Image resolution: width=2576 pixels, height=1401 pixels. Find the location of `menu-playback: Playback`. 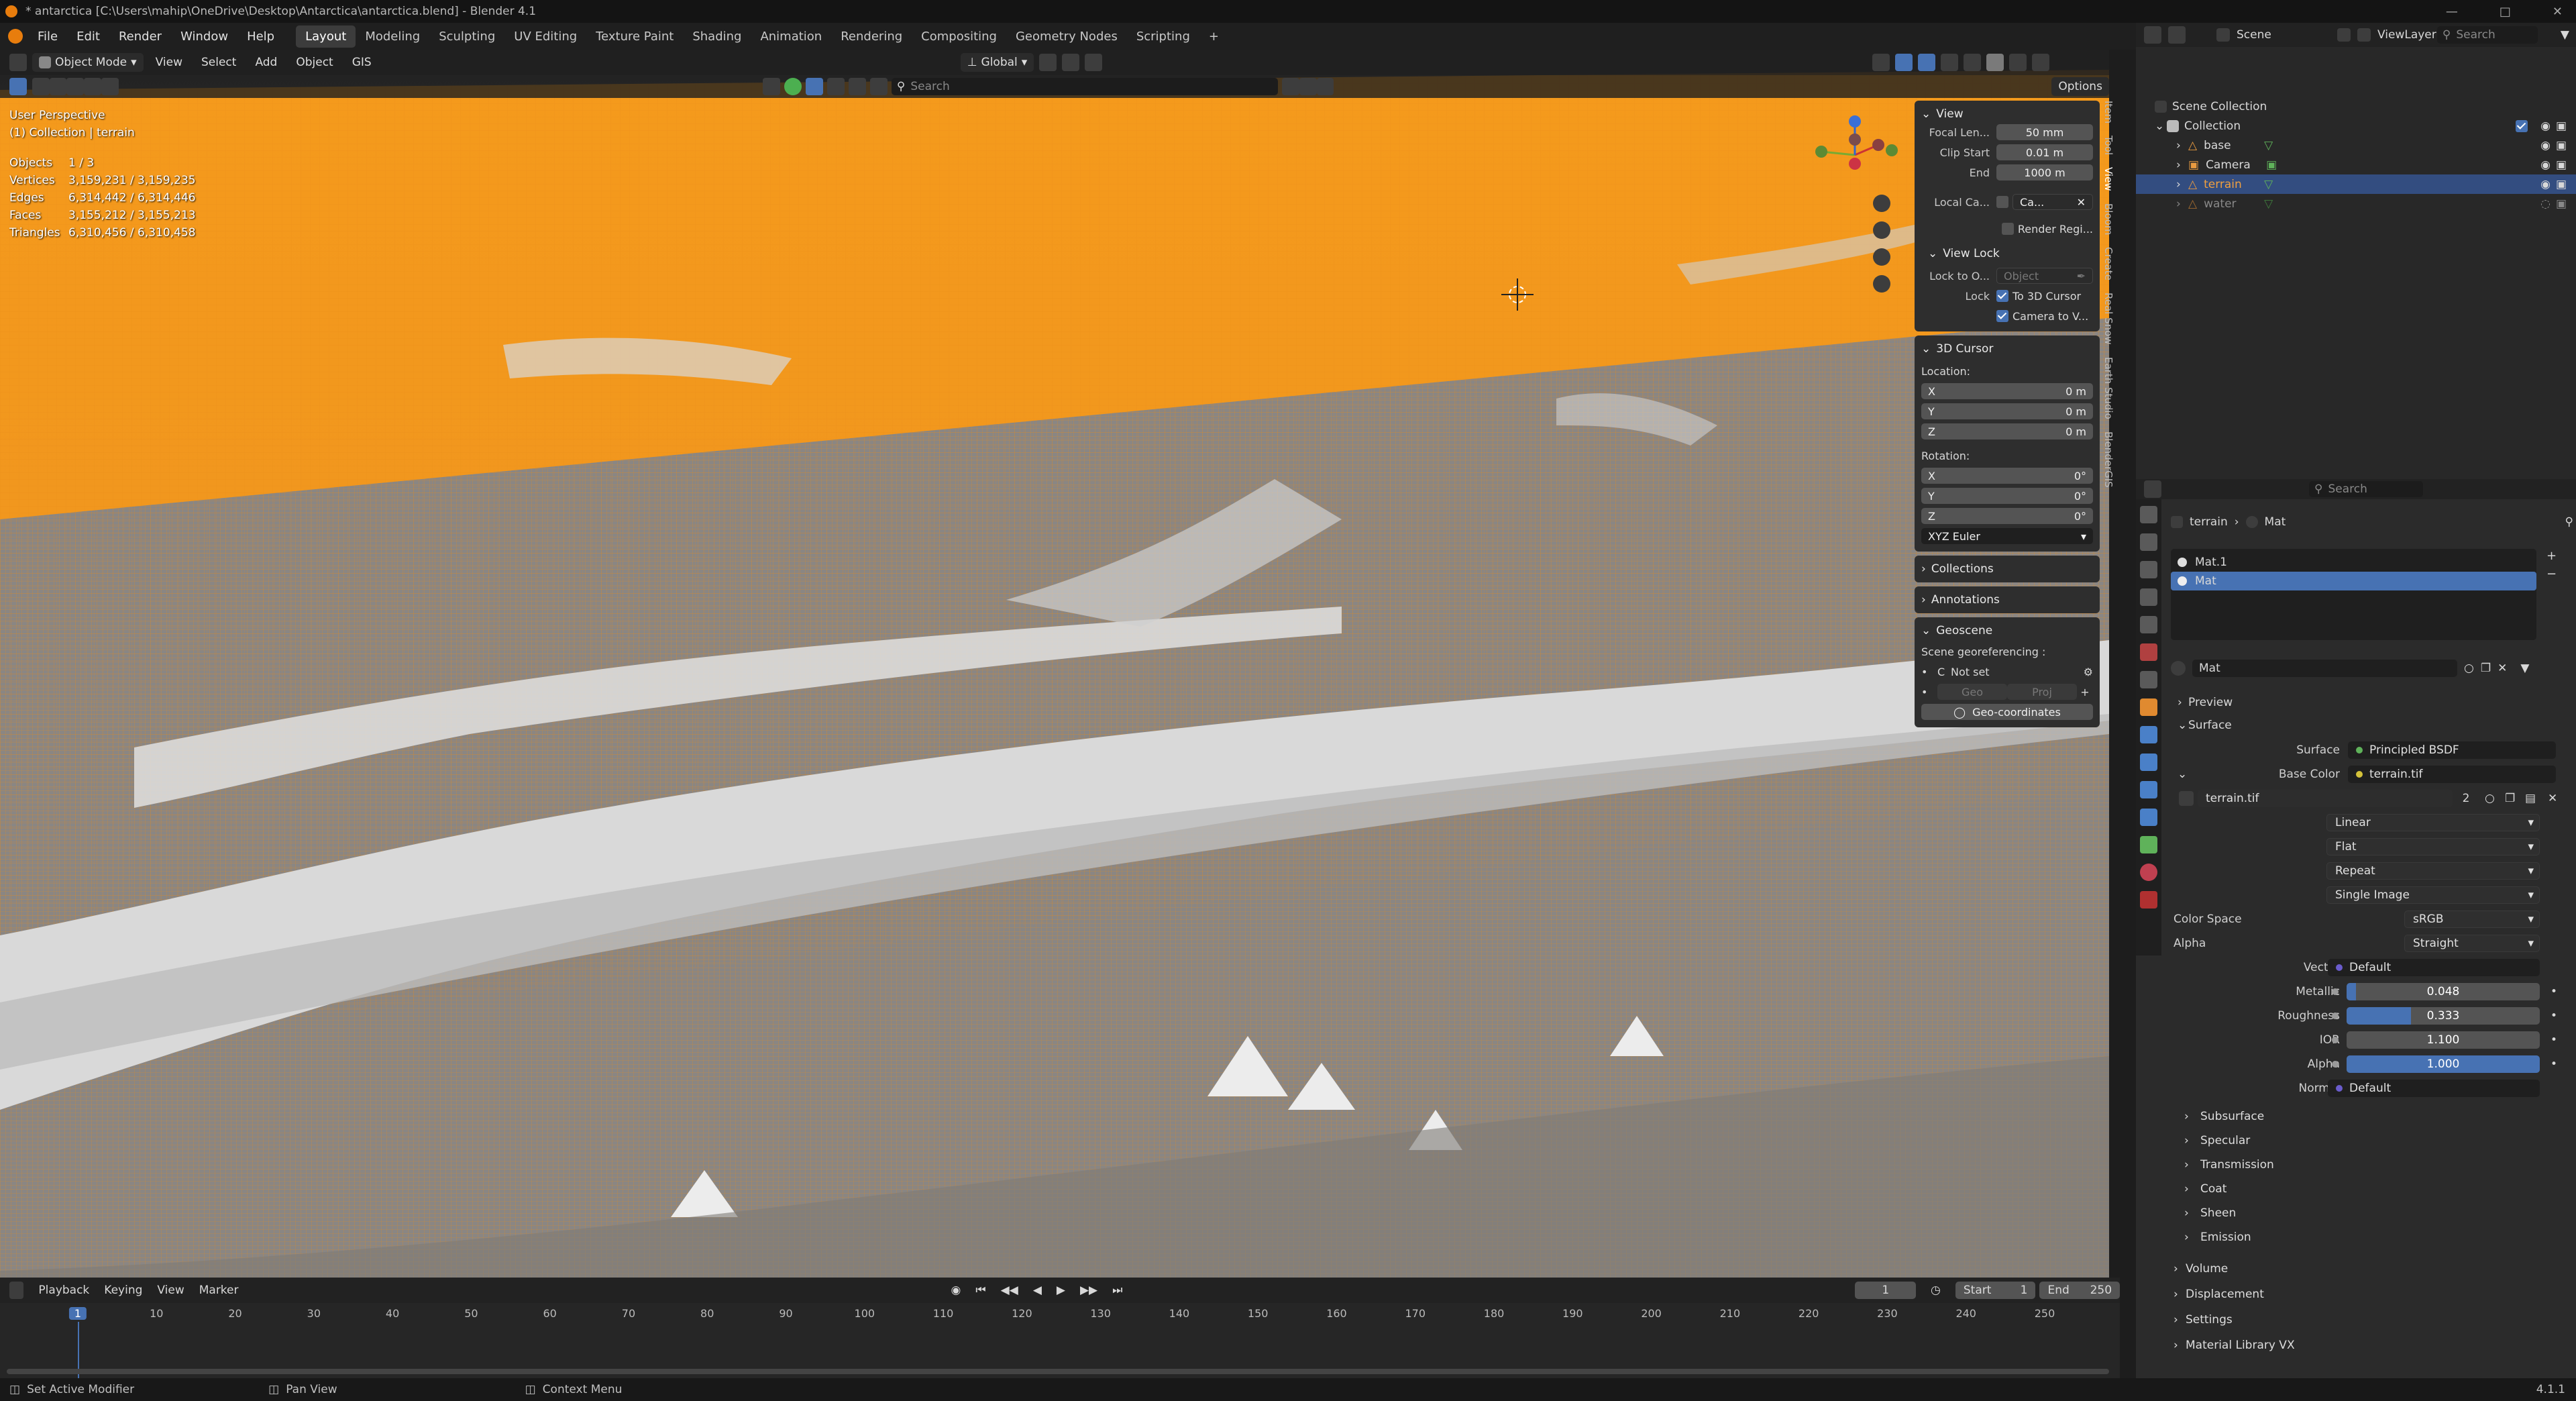

menu-playback: Playback is located at coordinates (63, 1290).